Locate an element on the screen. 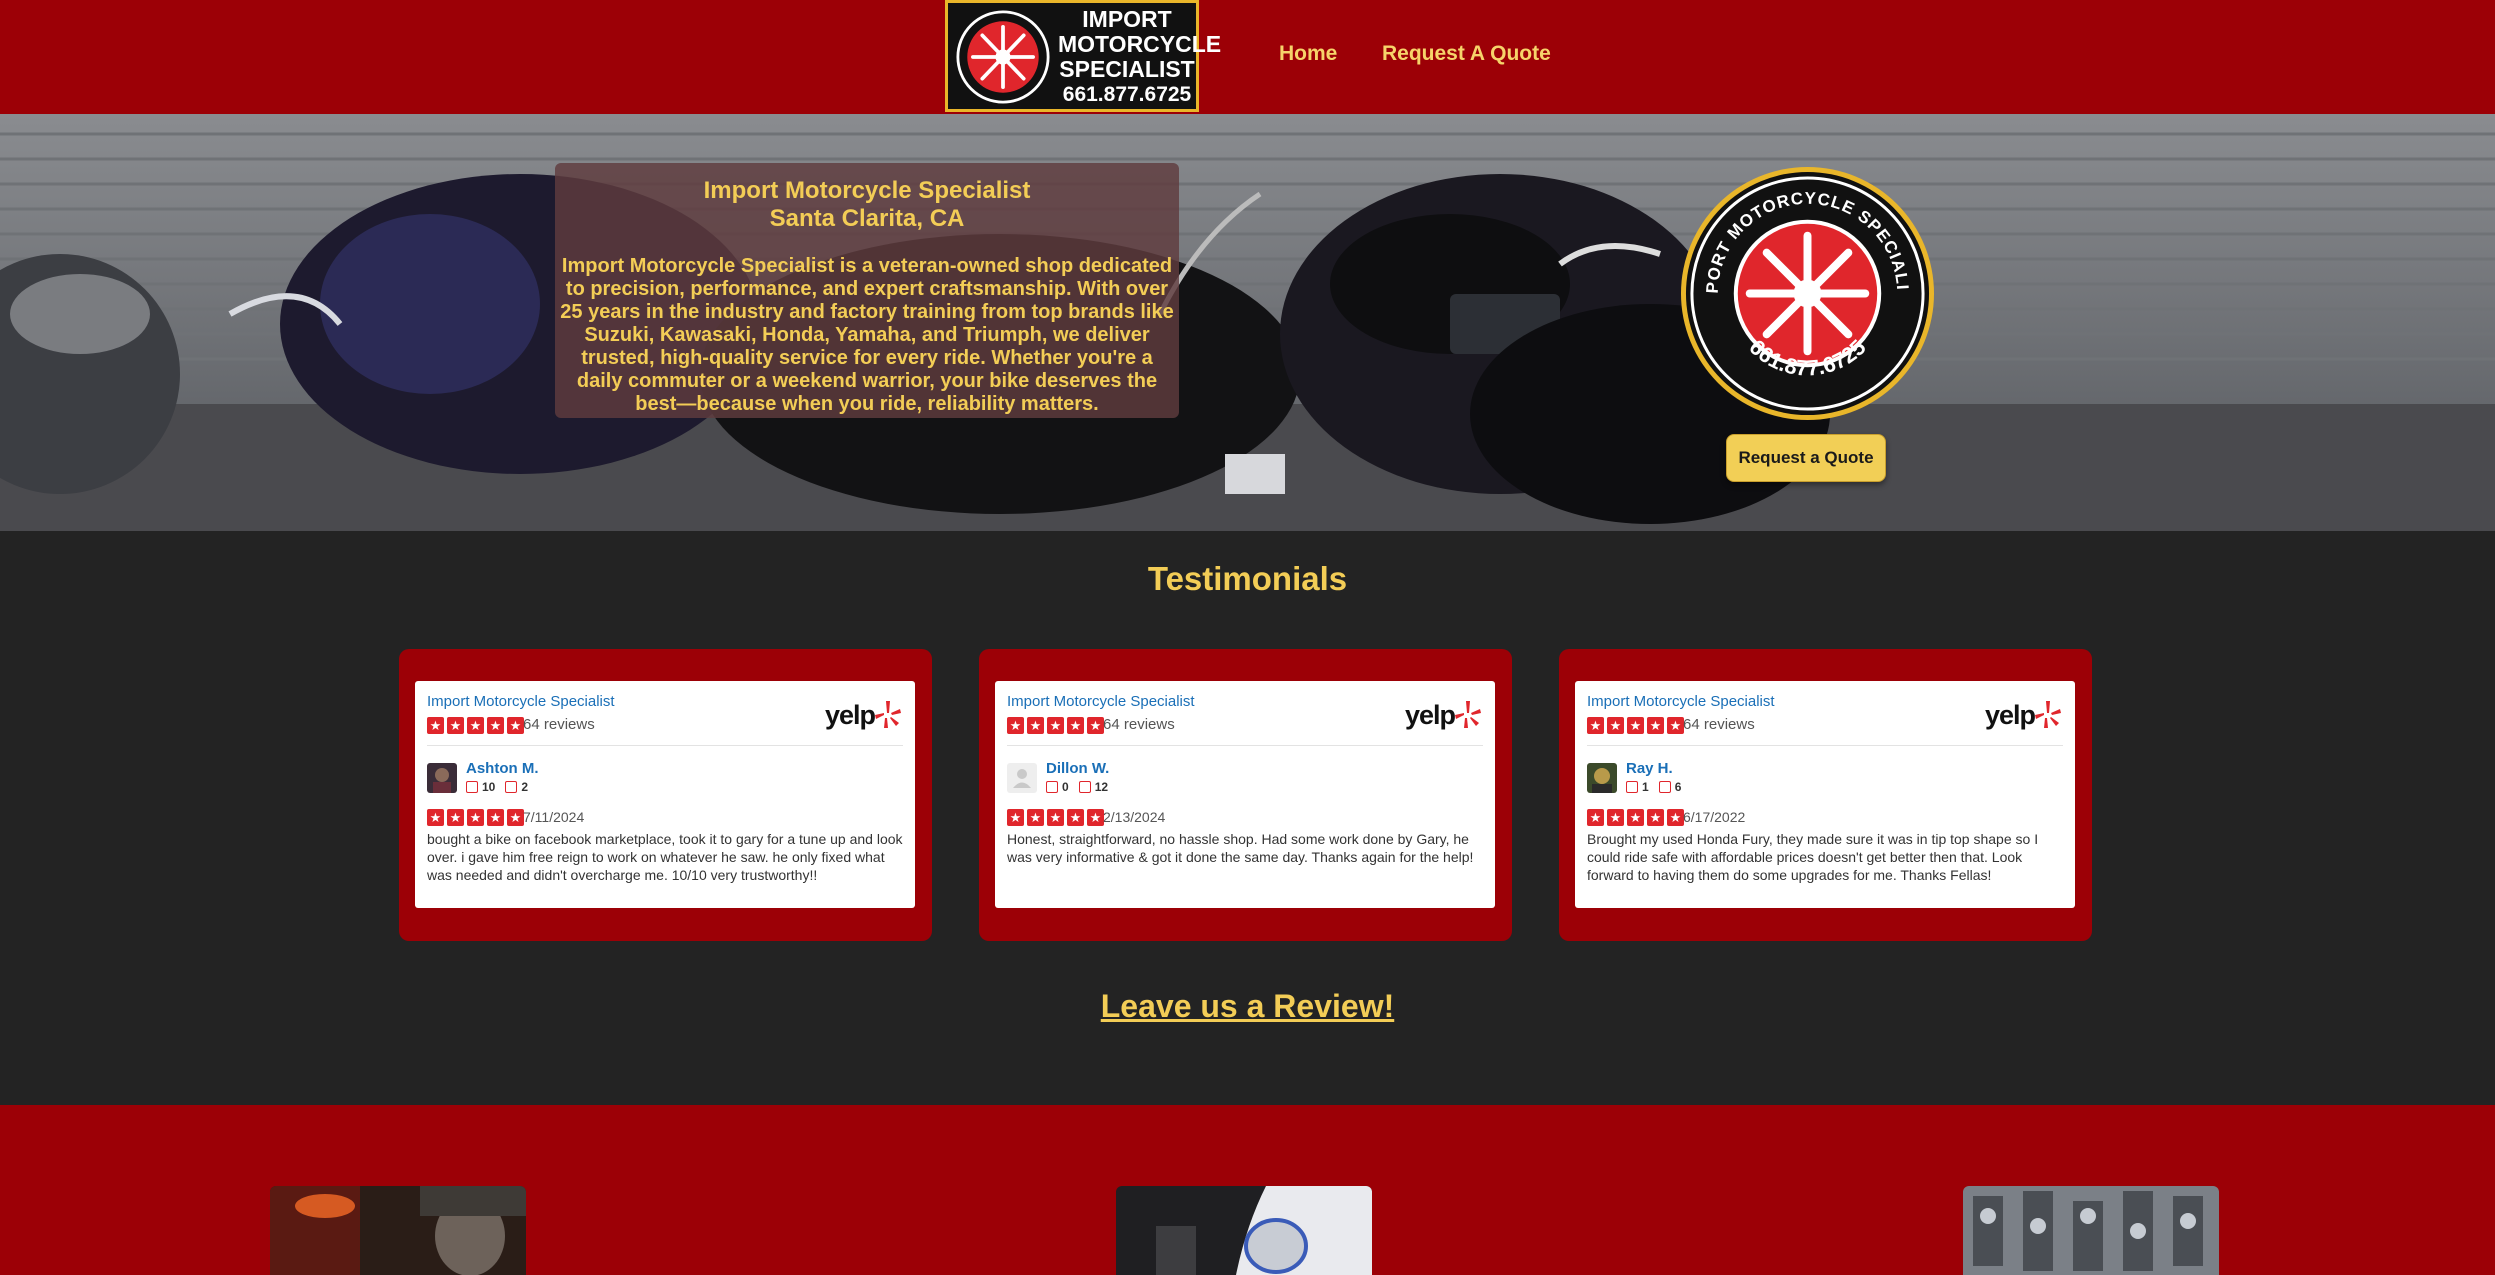 Image resolution: width=2495 pixels, height=1275 pixels. reviewer-review-count: 6 is located at coordinates (1678, 787).